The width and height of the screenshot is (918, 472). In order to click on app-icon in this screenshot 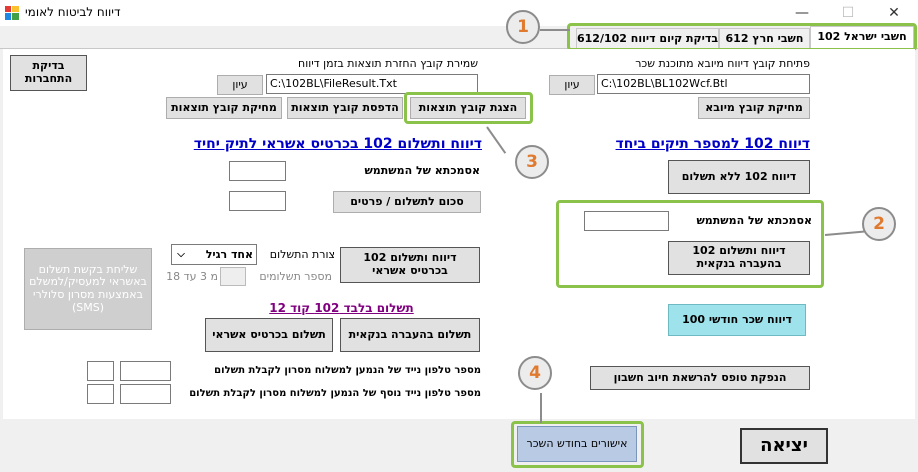, I will do `click(12, 13)`.